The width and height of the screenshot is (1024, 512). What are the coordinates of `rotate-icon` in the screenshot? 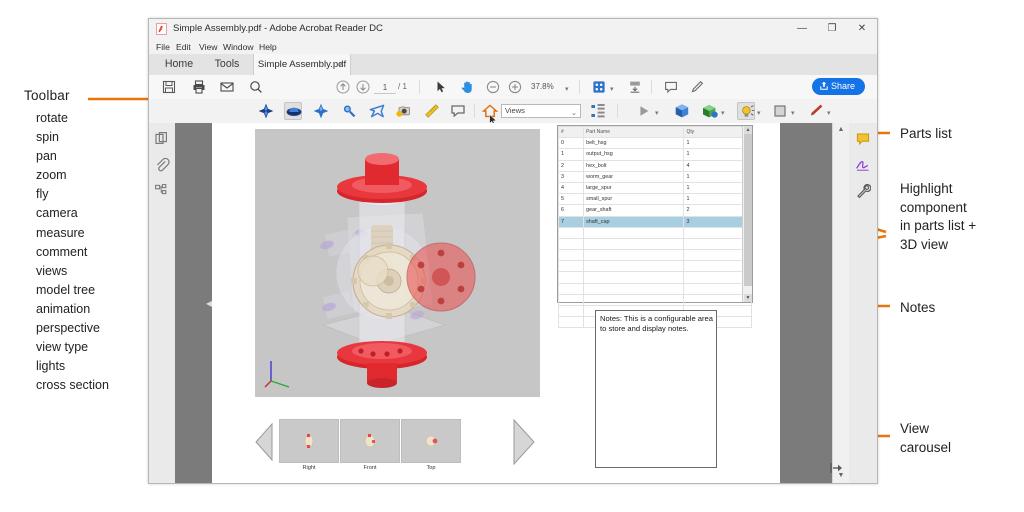 It's located at (266, 111).